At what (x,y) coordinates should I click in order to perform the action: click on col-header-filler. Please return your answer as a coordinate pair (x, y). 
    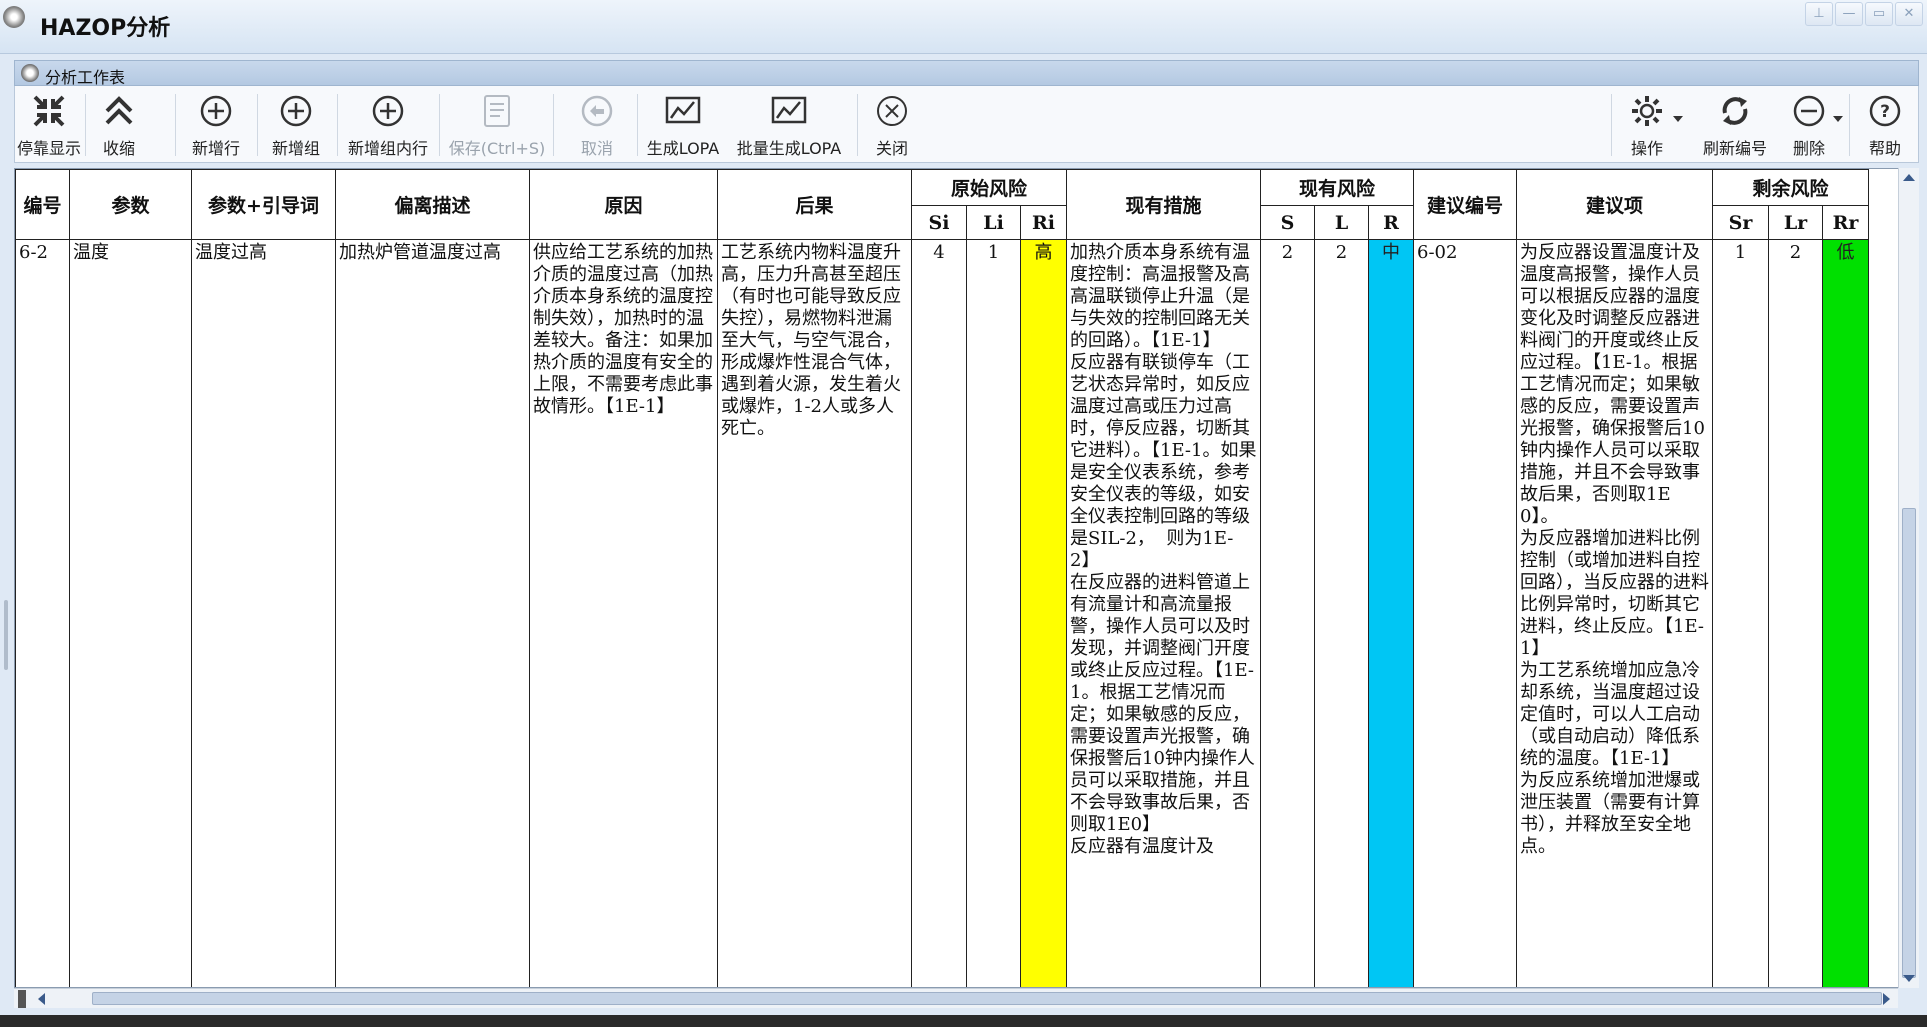
    Looking at the image, I should click on (1882, 204).